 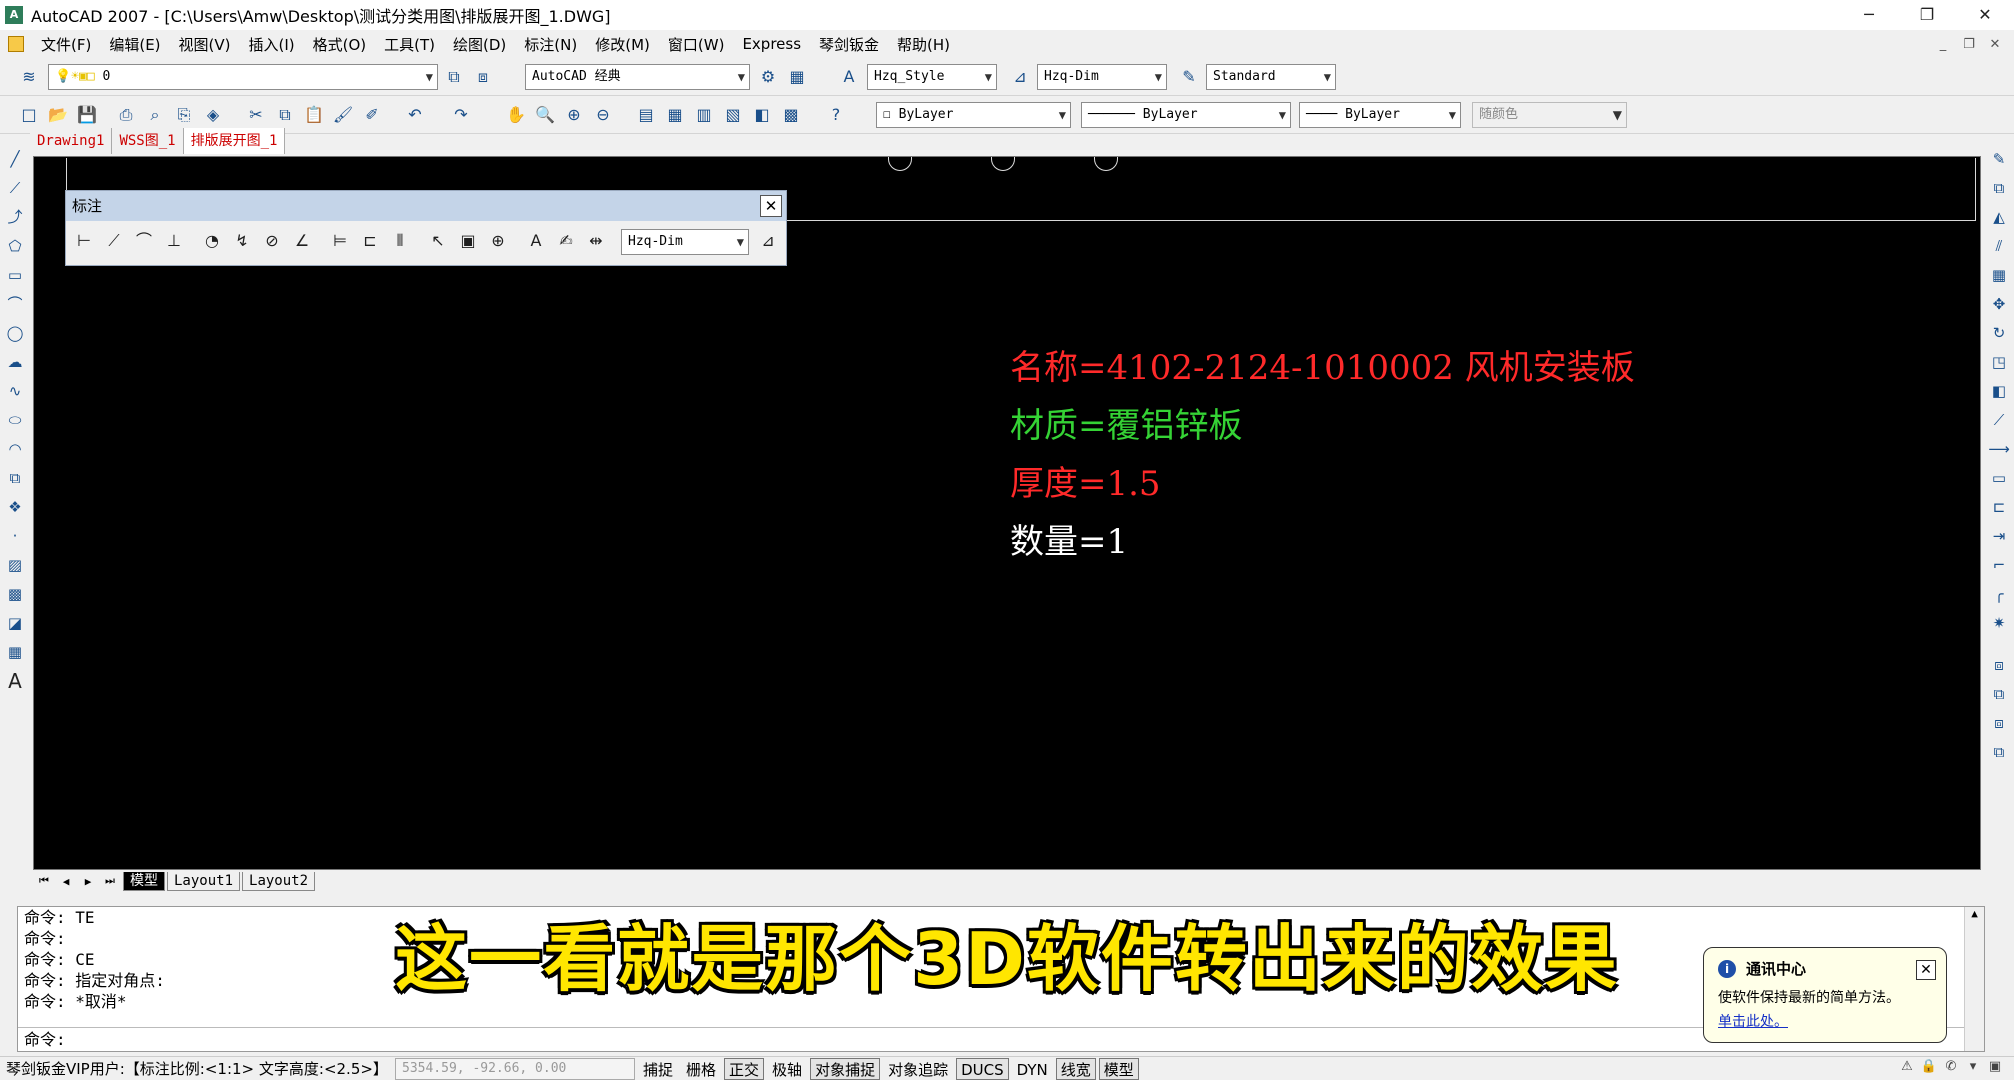 I want to click on calculator-icon: ▩, so click(x=791, y=115).